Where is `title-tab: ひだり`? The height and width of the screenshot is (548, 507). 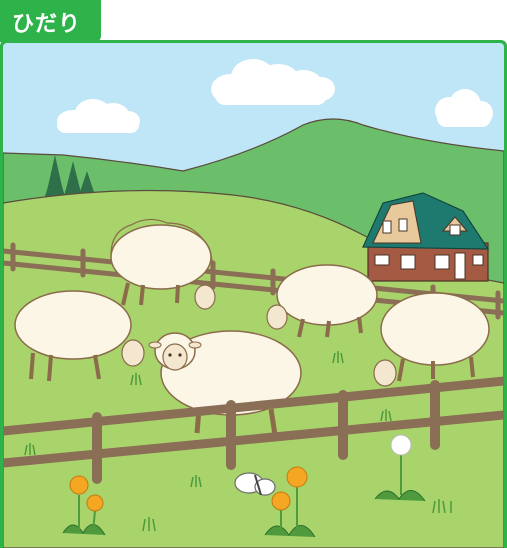 title-tab: ひだり is located at coordinates (50, 21).